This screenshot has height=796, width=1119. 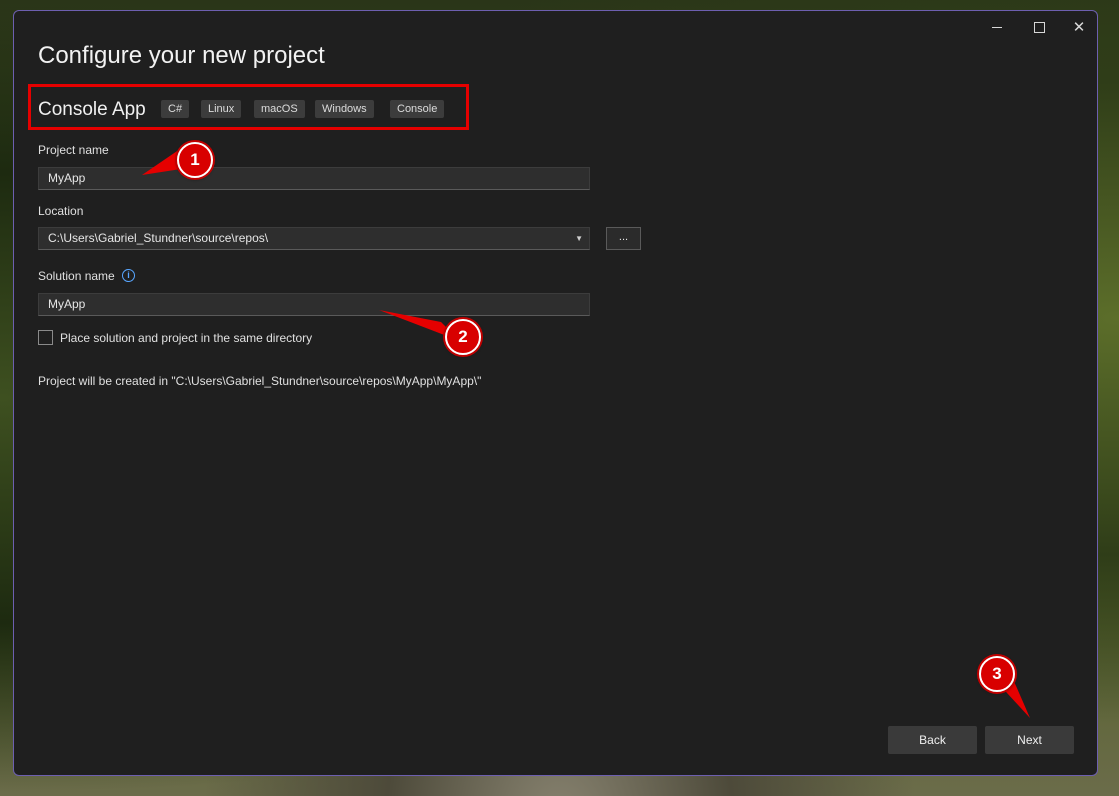 I want to click on maximize-button, so click(x=1039, y=27).